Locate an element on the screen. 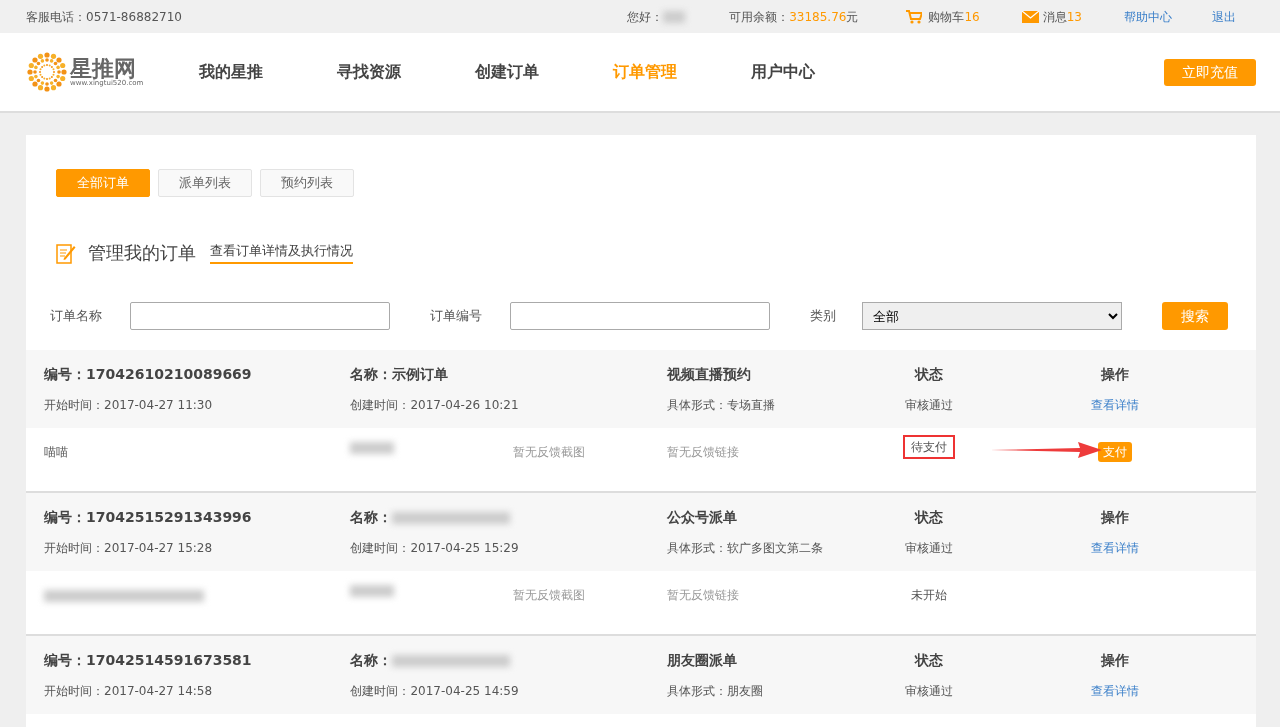 This screenshot has height=727, width=1280. order-number: 编号：17042610210089669 is located at coordinates (148, 374).